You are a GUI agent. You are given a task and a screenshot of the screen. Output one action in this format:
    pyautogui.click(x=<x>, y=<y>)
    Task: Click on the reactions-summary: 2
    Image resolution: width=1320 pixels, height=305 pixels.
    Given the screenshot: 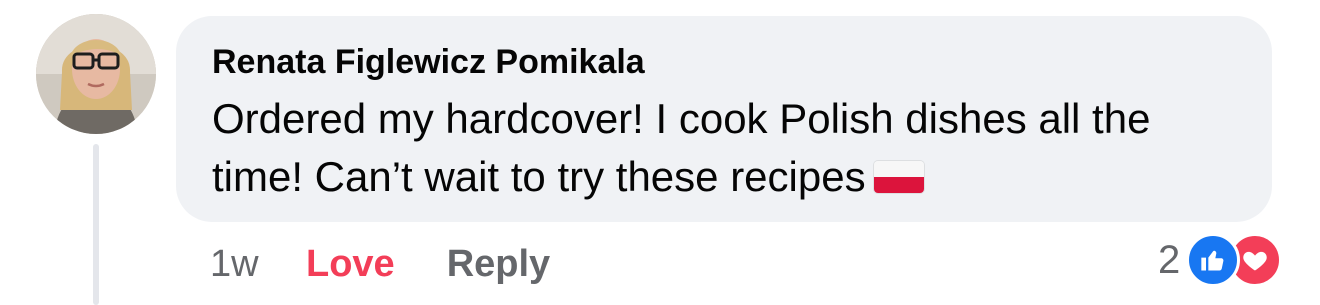 What is the action you would take?
    pyautogui.click(x=1220, y=260)
    